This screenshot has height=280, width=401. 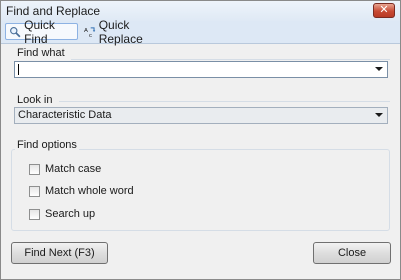 What do you see at coordinates (201, 69) in the screenshot?
I see `find-what-input` at bounding box center [201, 69].